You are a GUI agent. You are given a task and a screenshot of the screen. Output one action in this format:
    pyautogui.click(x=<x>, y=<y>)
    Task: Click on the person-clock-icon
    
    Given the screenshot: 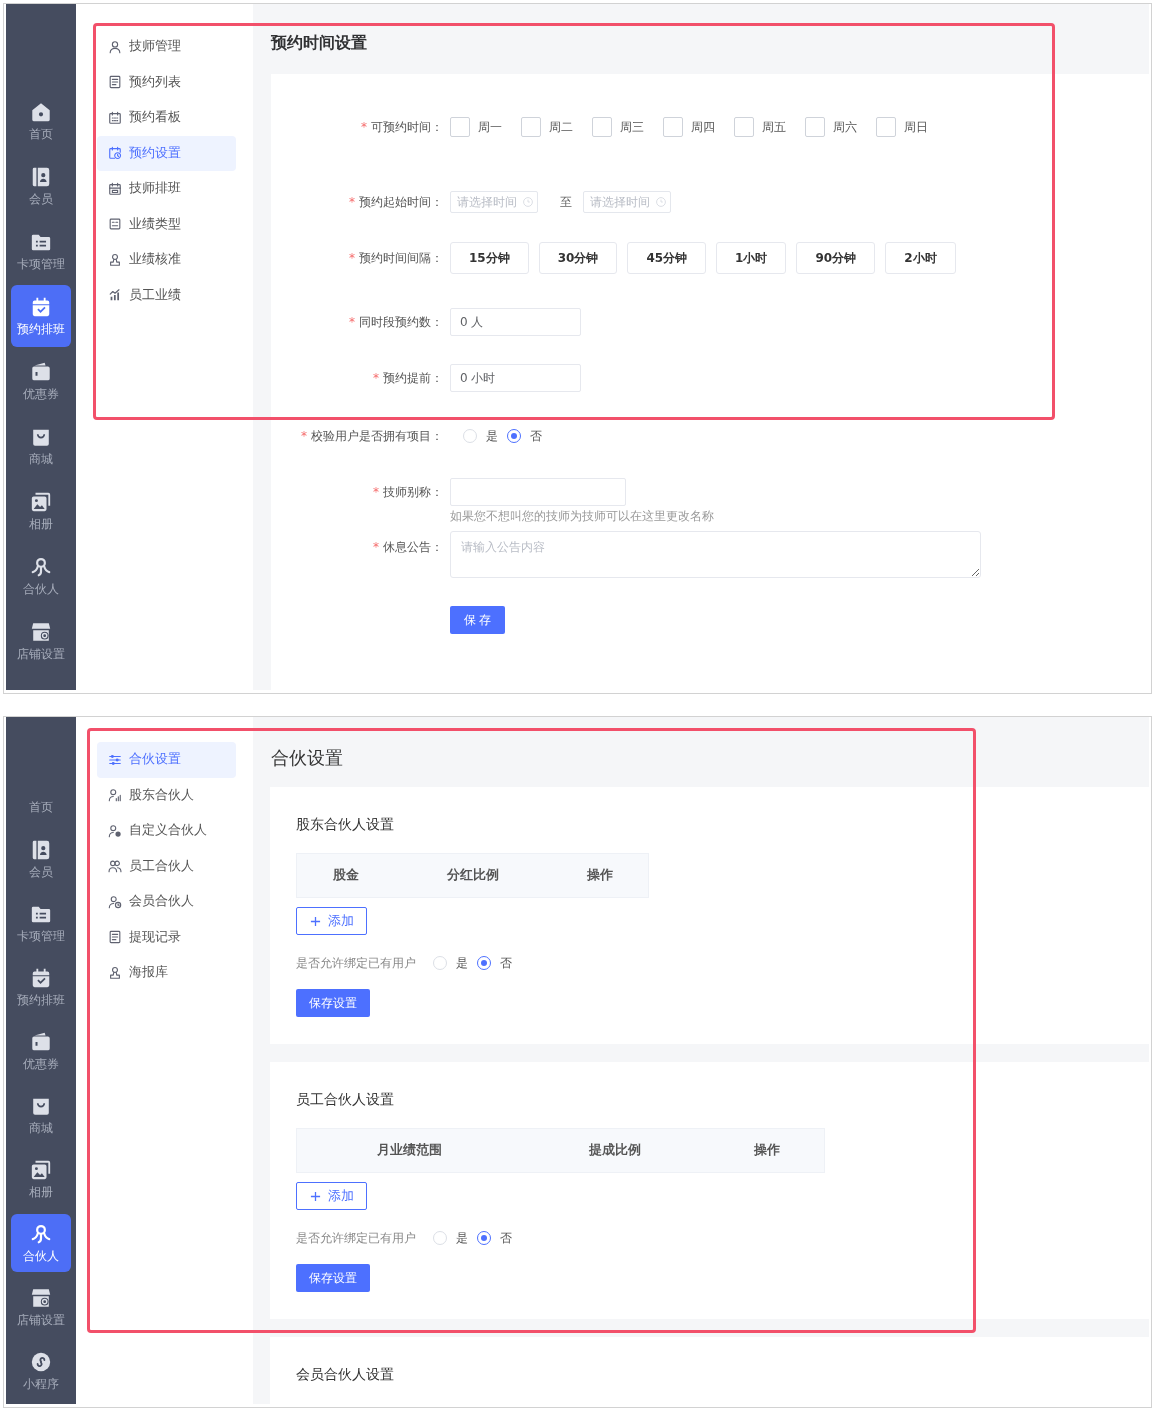 What is the action you would take?
    pyautogui.click(x=115, y=901)
    